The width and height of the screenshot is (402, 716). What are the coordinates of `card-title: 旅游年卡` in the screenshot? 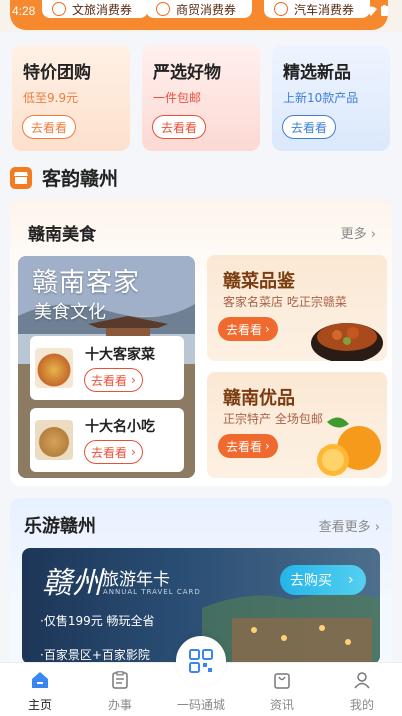 It's located at (136, 580).